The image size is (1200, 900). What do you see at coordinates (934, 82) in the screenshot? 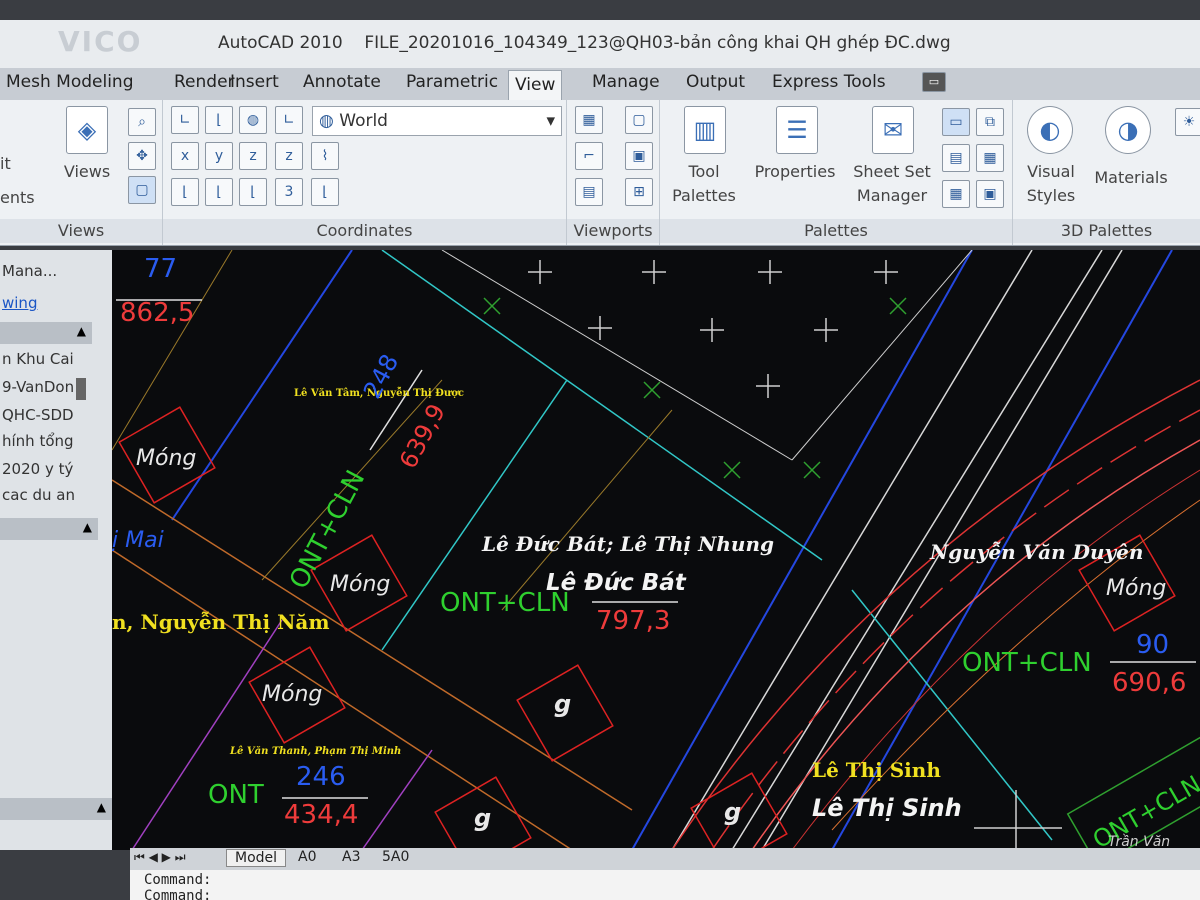
I see `ribbon-toggle-icon: ▭` at bounding box center [934, 82].